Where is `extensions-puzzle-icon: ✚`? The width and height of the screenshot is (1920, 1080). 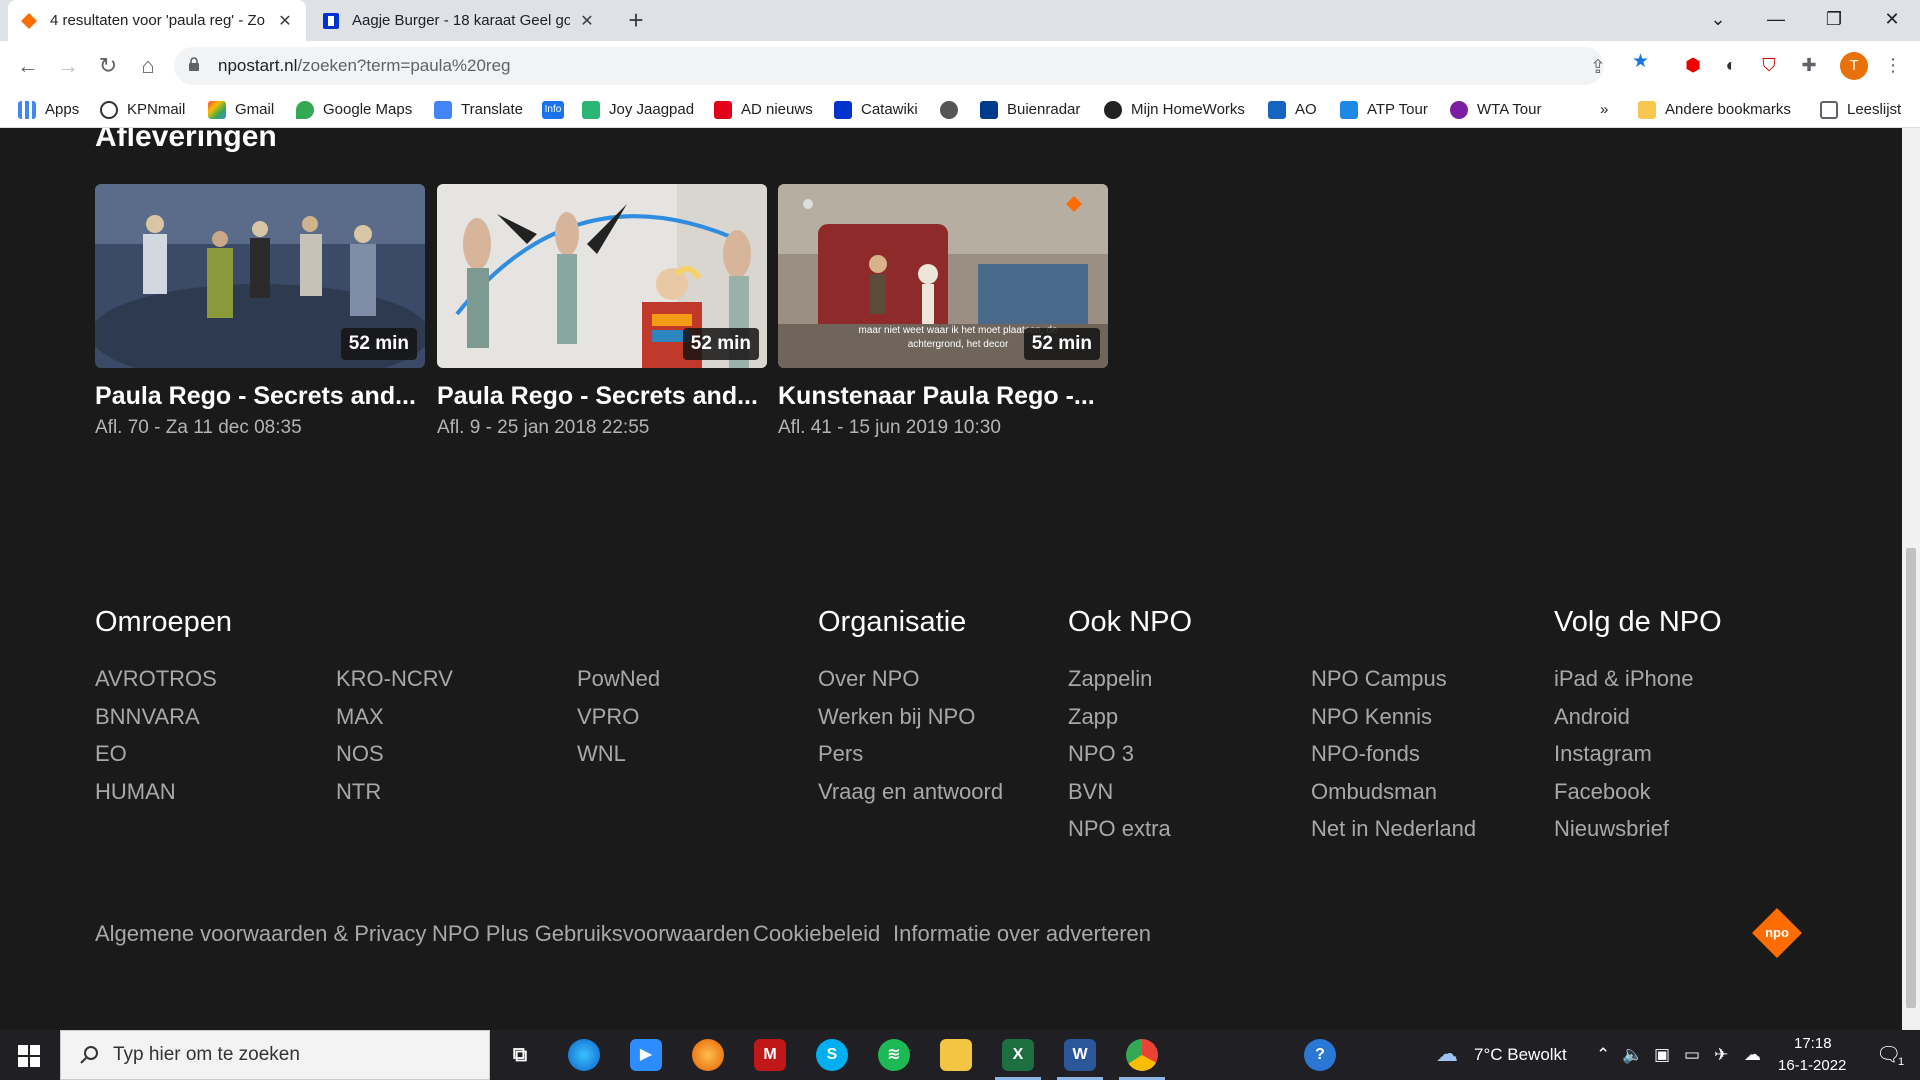 extensions-puzzle-icon: ✚ is located at coordinates (1809, 65).